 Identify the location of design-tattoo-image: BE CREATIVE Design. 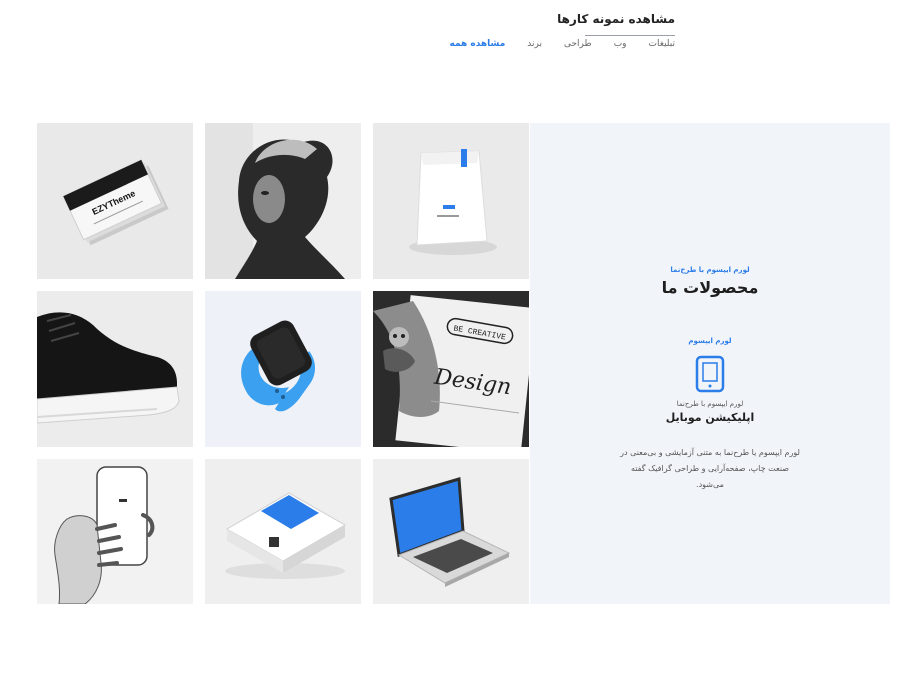
(451, 369).